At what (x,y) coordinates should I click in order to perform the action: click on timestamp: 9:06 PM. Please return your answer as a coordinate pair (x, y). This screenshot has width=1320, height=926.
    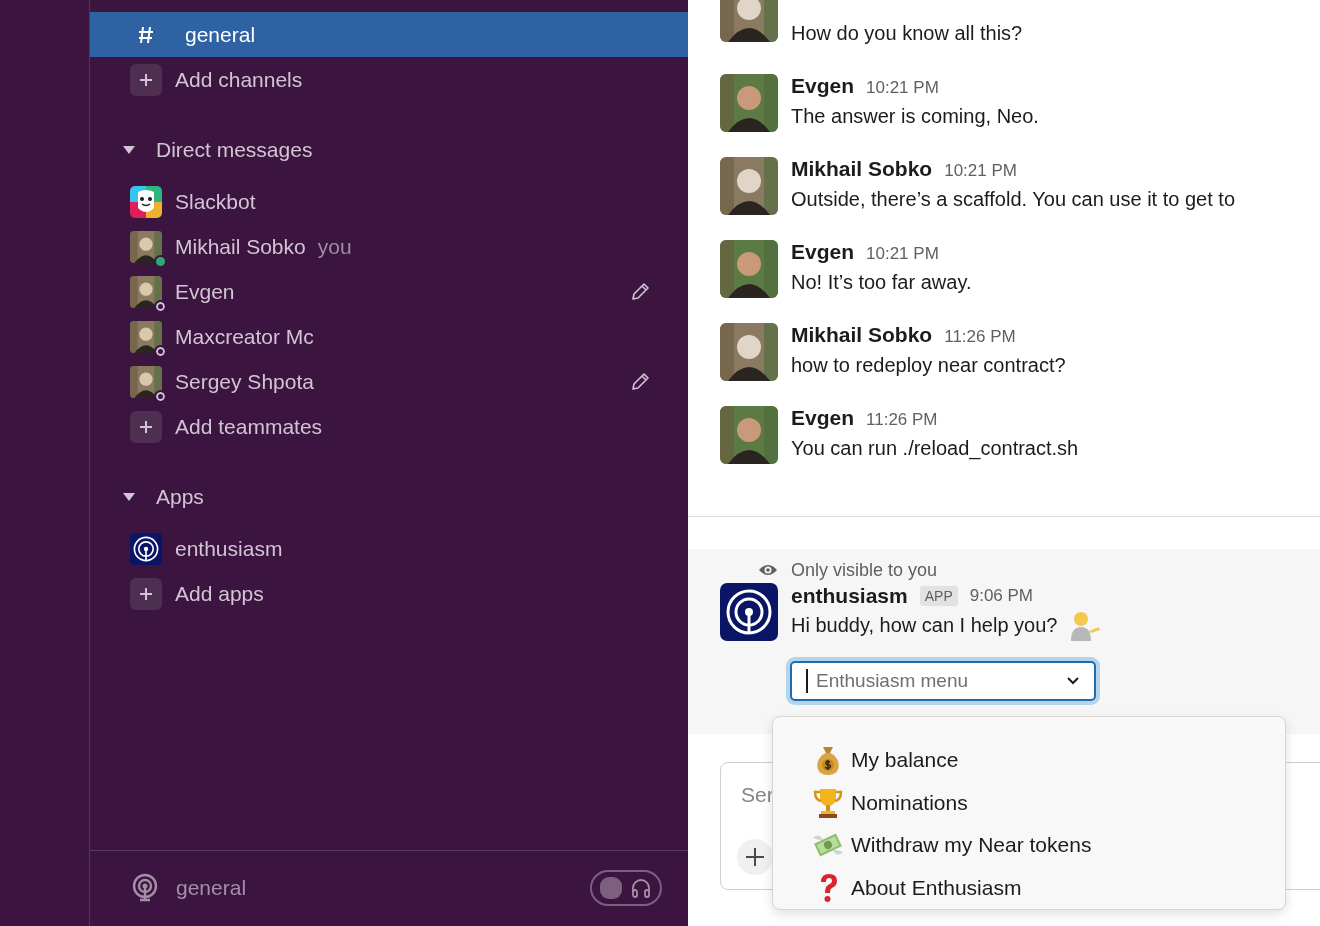
    Looking at the image, I should click on (1001, 596).